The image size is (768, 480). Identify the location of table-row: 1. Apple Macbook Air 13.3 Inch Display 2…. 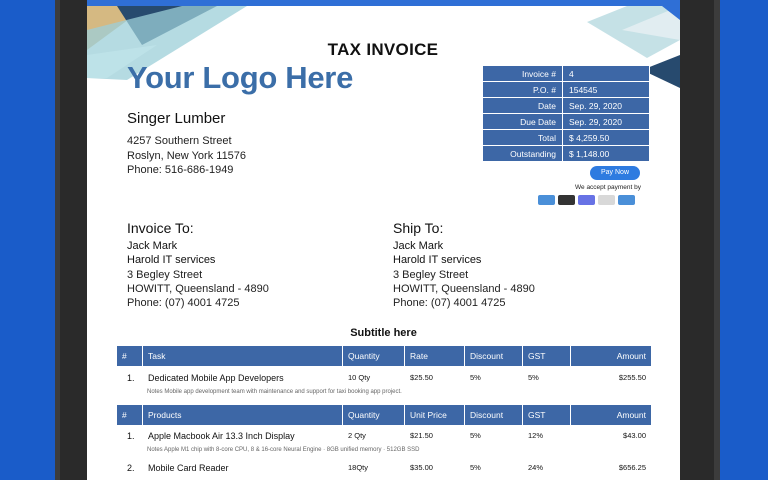
(384, 436).